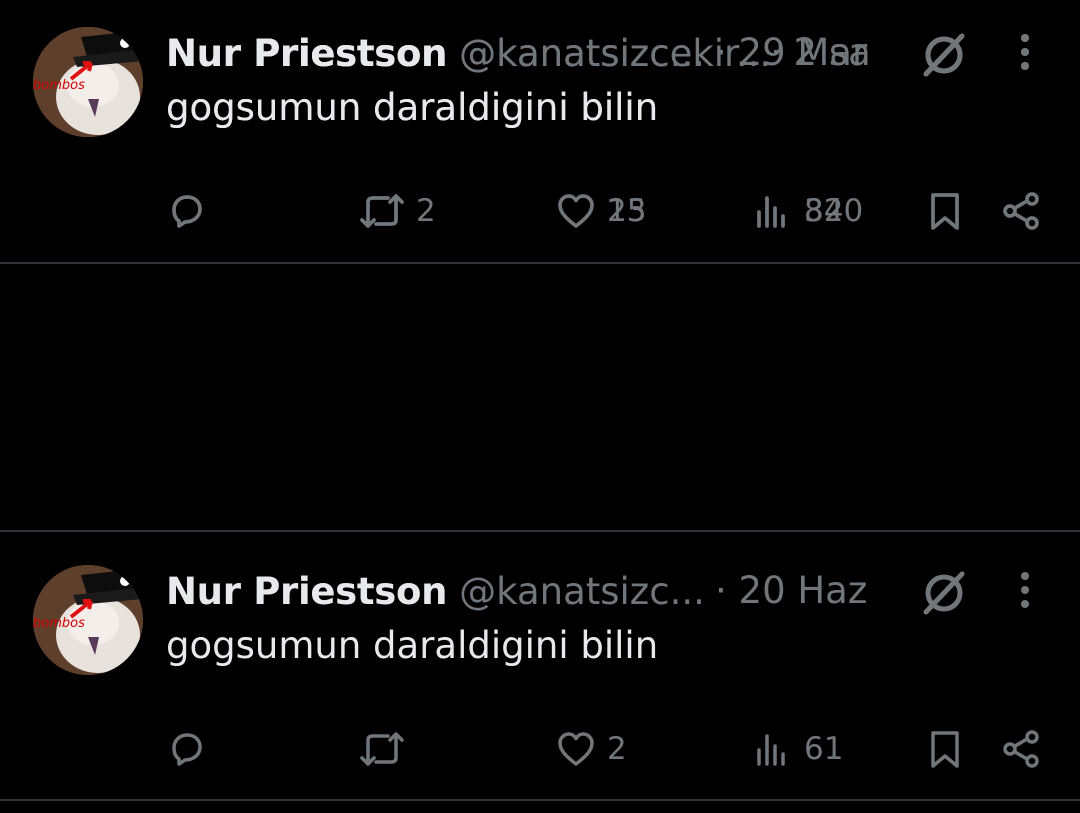 Image resolution: width=1080 pixels, height=813 pixels. Describe the element at coordinates (627, 211) in the screenshot. I see `like-count: 13` at that location.